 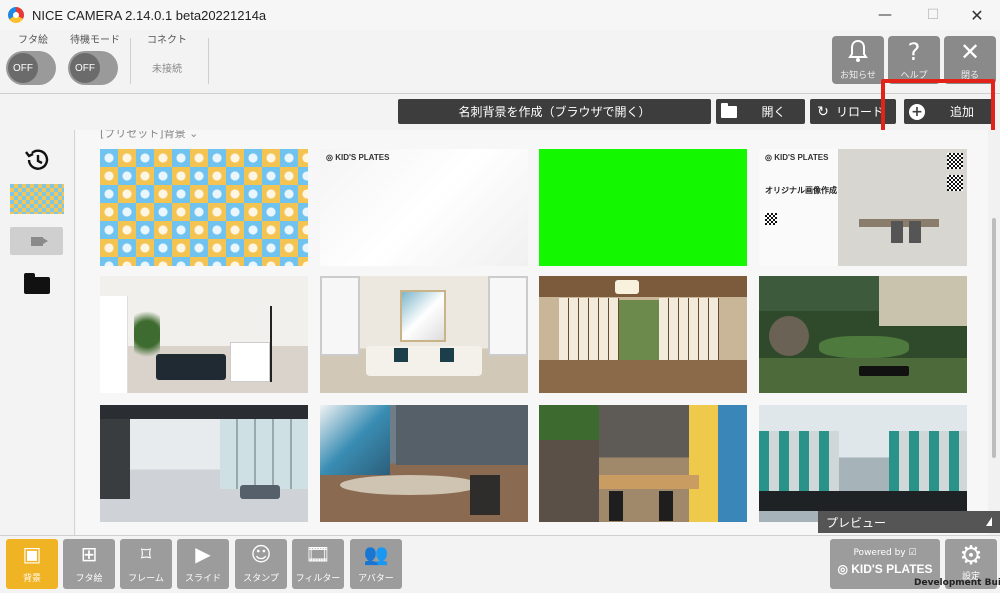 What do you see at coordinates (856, 522) in the screenshot?
I see `preview-label: プレビュー` at bounding box center [856, 522].